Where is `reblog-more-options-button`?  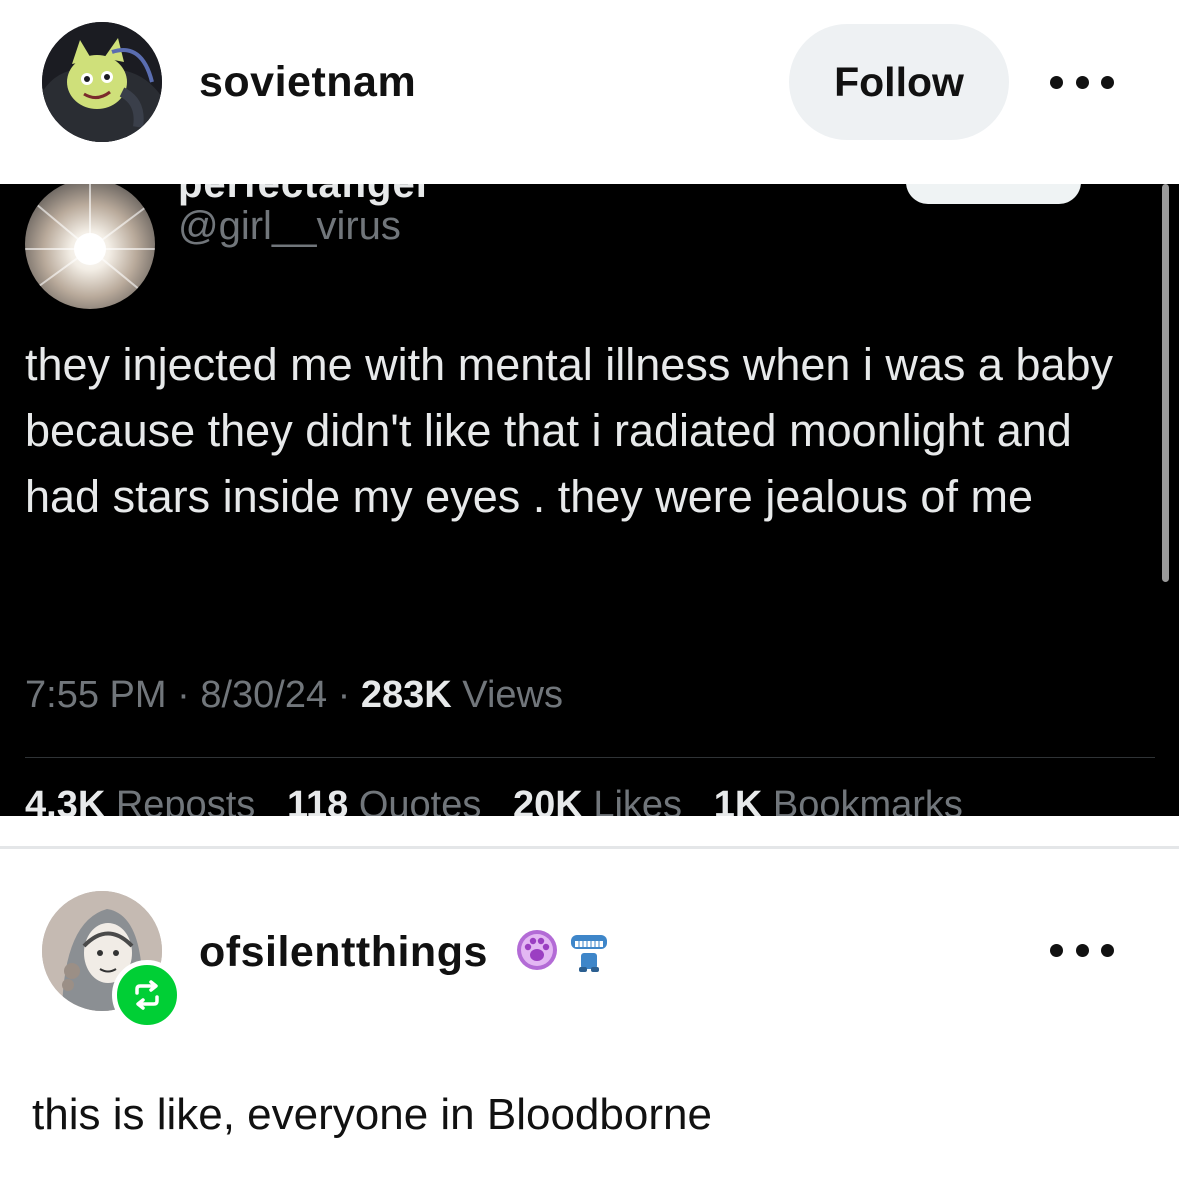
reblog-more-options-button is located at coordinates (1082, 950).